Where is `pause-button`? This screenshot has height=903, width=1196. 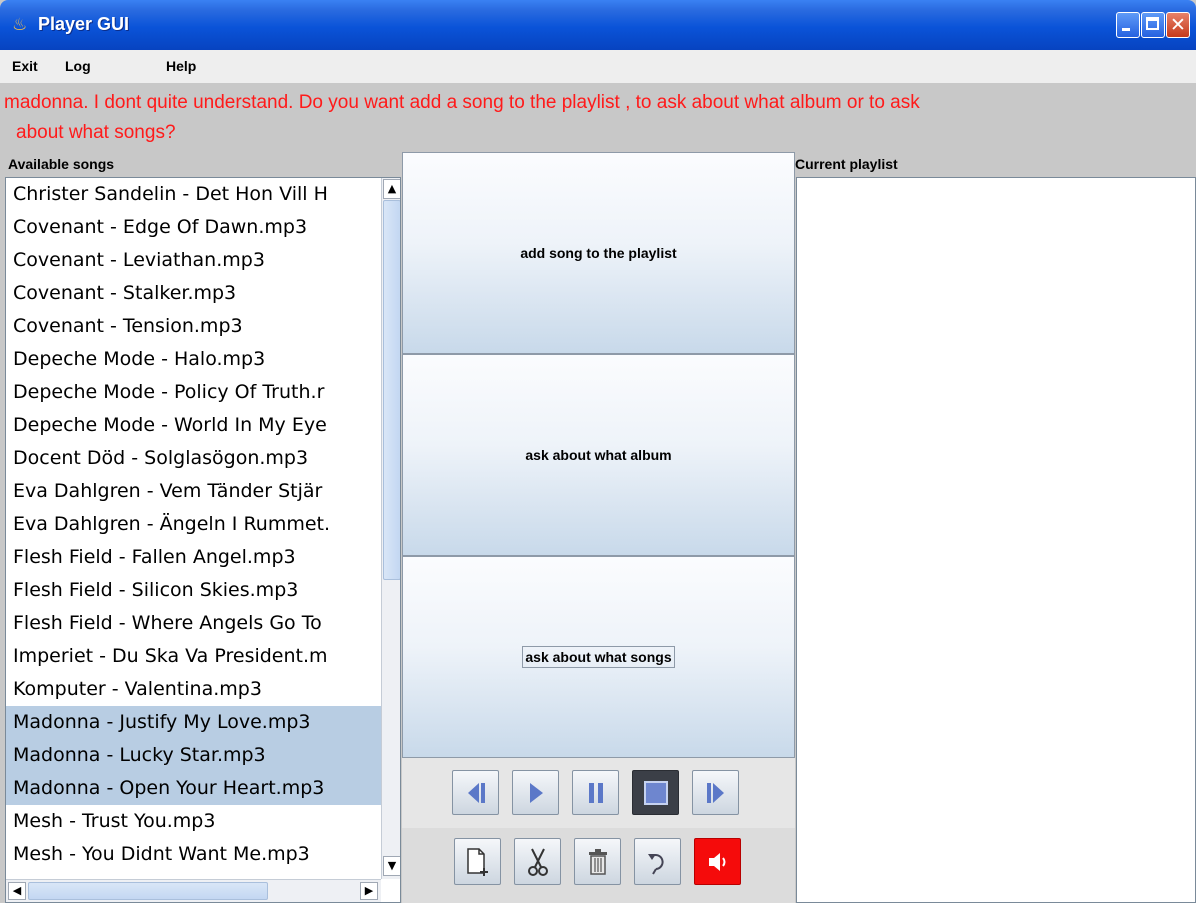 pause-button is located at coordinates (595, 792).